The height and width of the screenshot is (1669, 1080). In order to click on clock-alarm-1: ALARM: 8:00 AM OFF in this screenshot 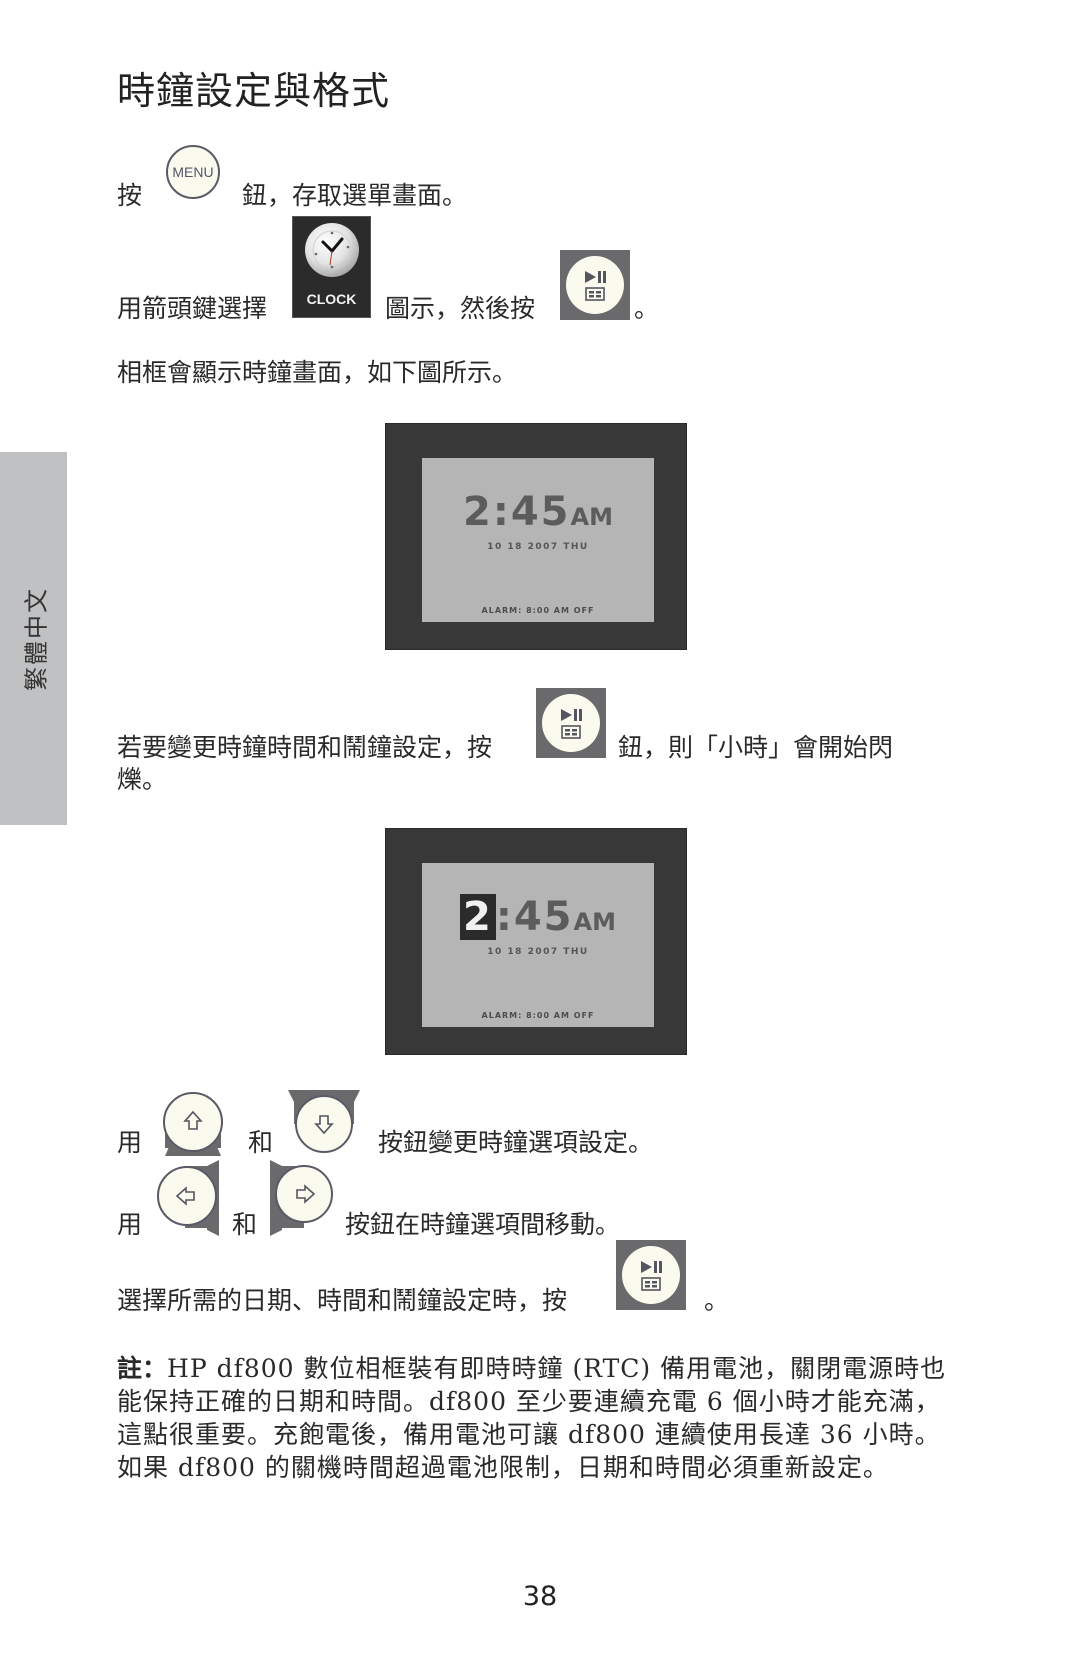, I will do `click(538, 610)`.